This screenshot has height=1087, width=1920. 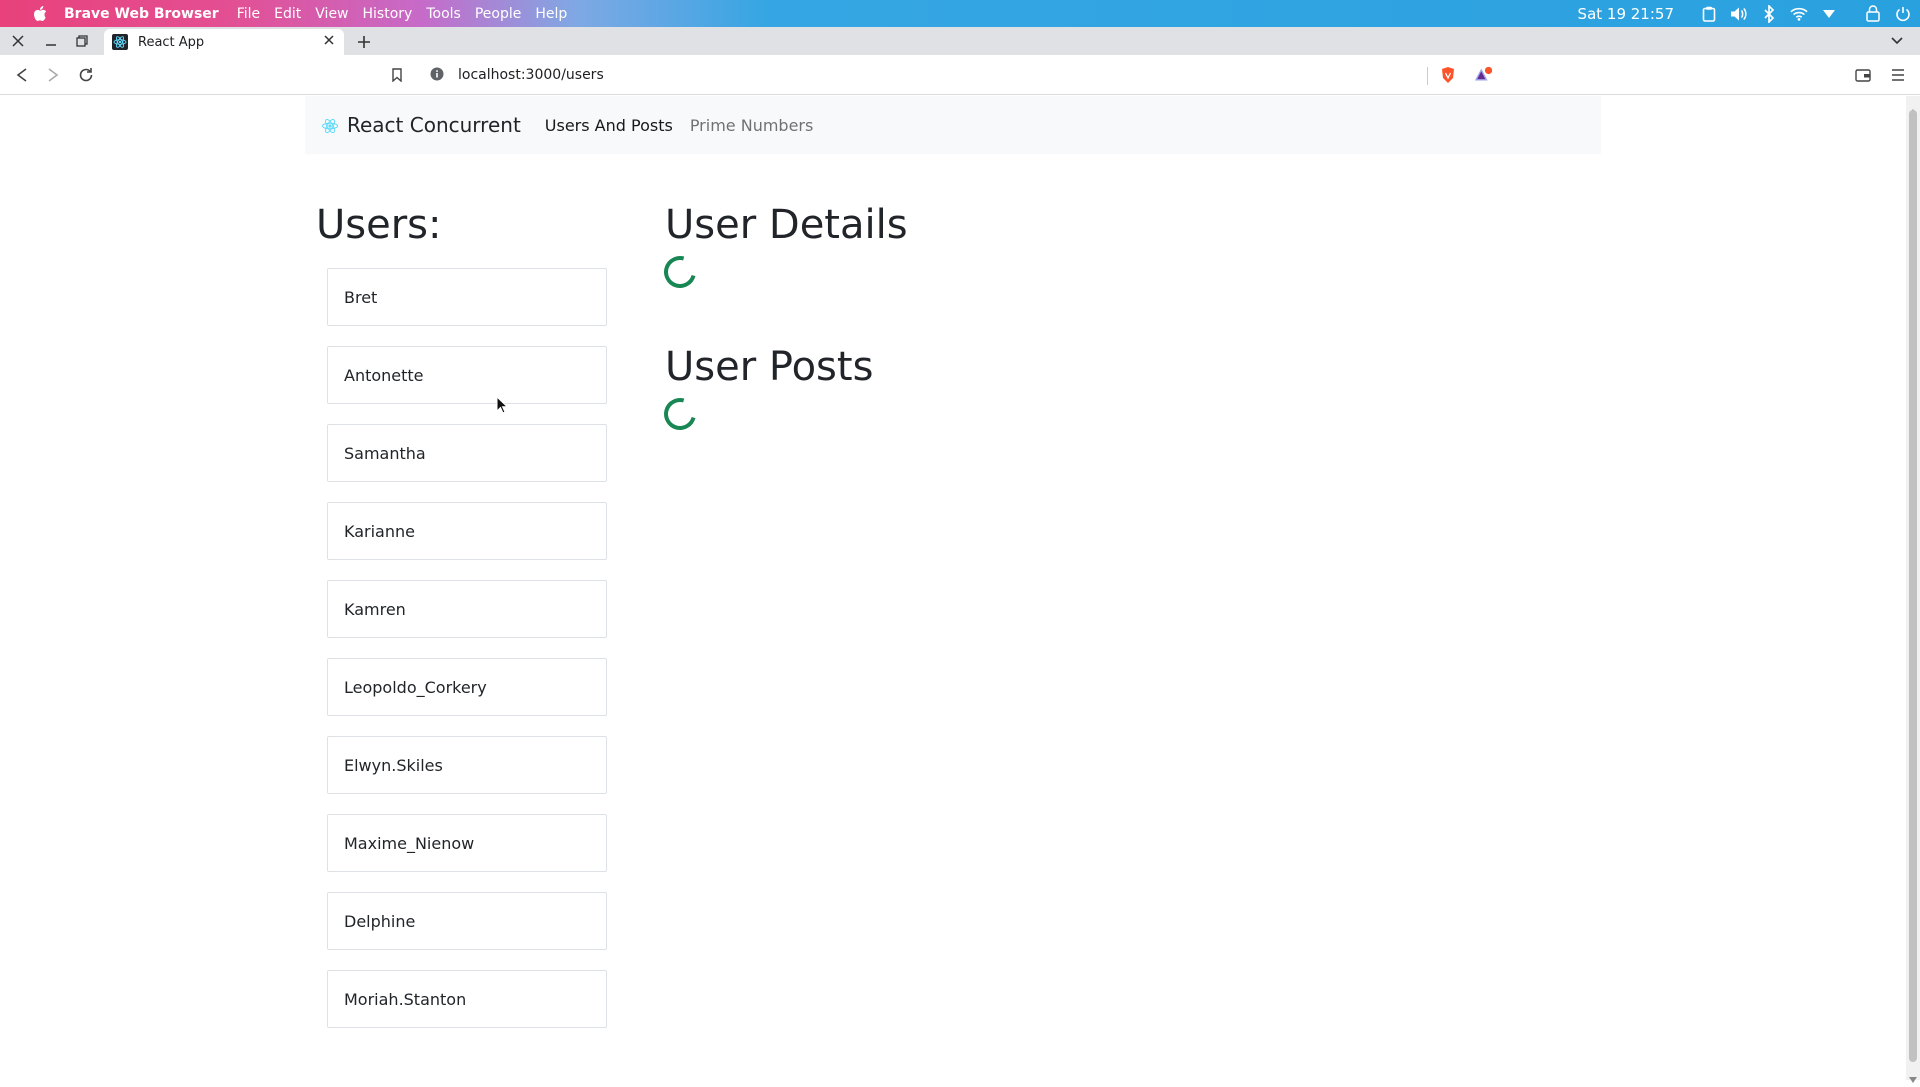 What do you see at coordinates (1448, 75) in the screenshot?
I see `brave-shields-icon` at bounding box center [1448, 75].